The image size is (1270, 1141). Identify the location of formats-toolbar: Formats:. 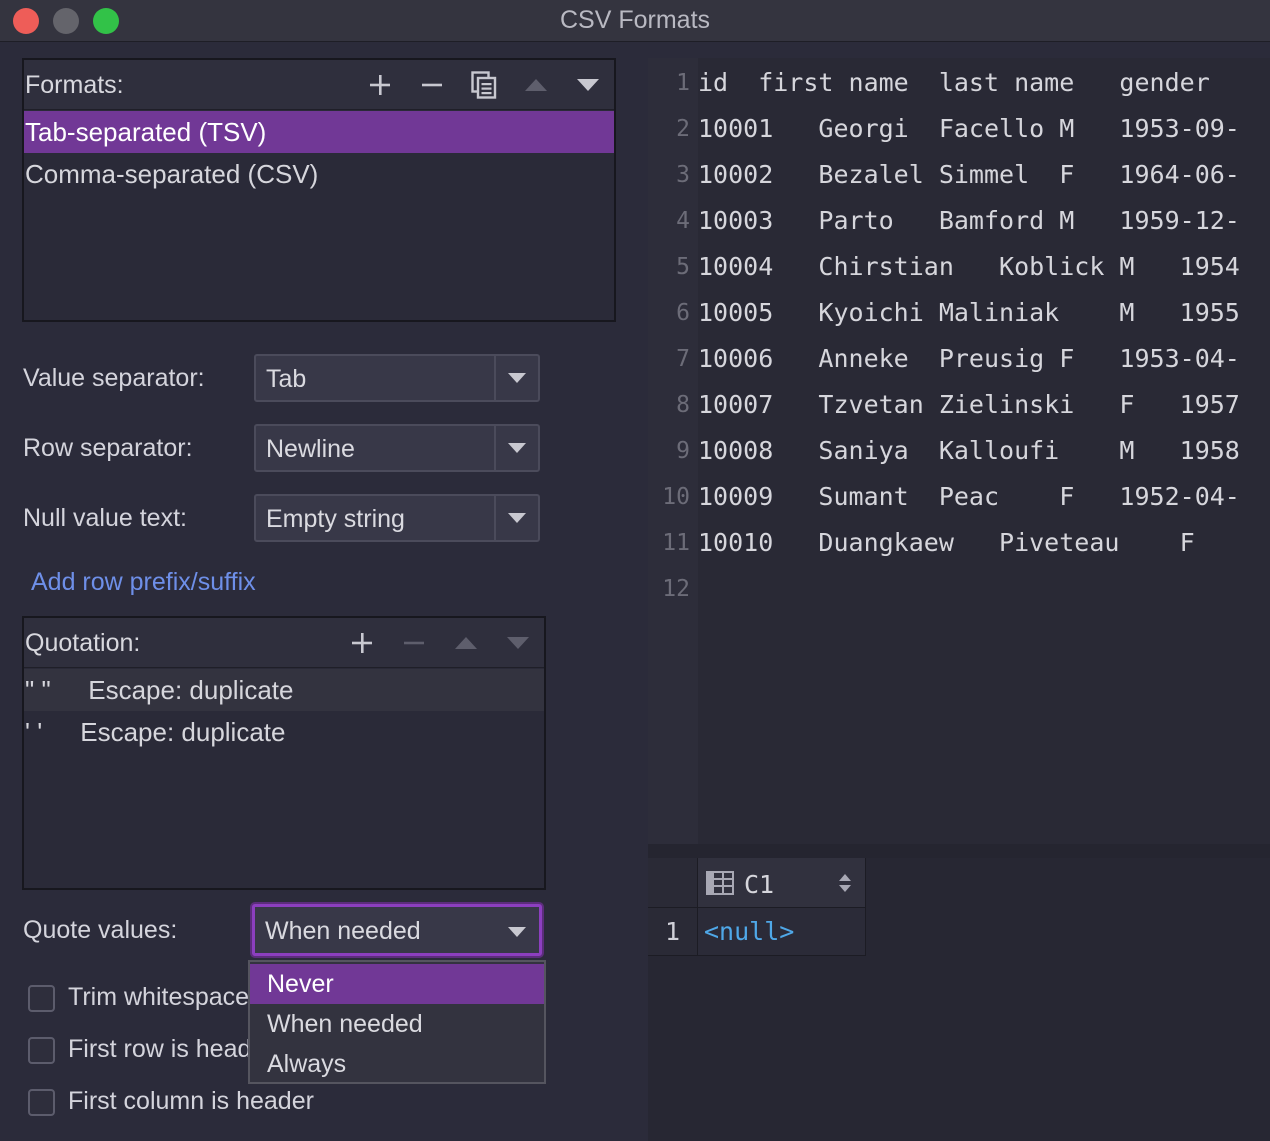
(319, 85).